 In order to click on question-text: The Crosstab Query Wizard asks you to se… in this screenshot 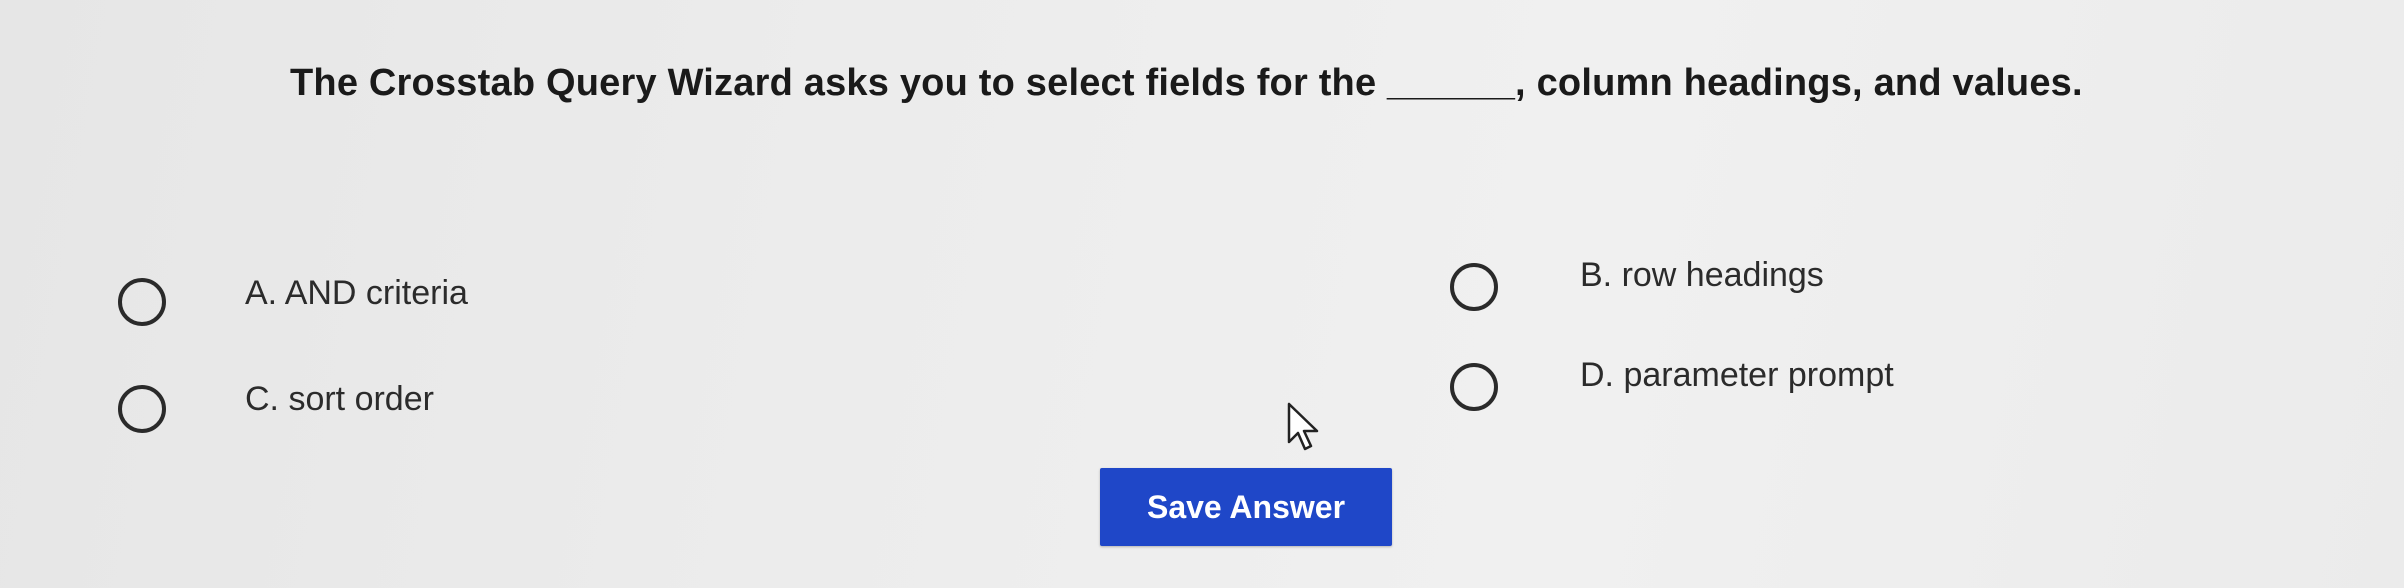, I will do `click(1186, 83)`.